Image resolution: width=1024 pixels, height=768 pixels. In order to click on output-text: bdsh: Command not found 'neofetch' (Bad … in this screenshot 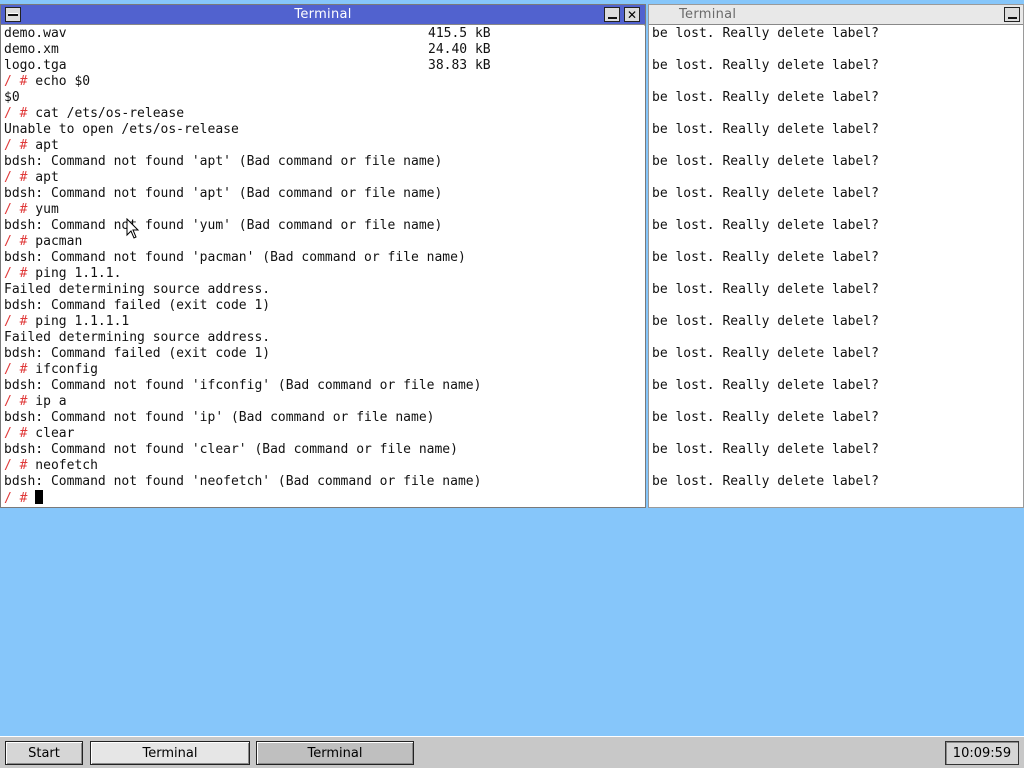, I will do `click(243, 481)`.